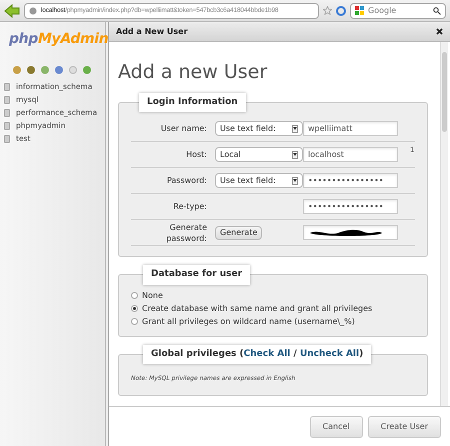 The height and width of the screenshot is (446, 450). Describe the element at coordinates (350, 232) in the screenshot. I see `text-input` at that location.